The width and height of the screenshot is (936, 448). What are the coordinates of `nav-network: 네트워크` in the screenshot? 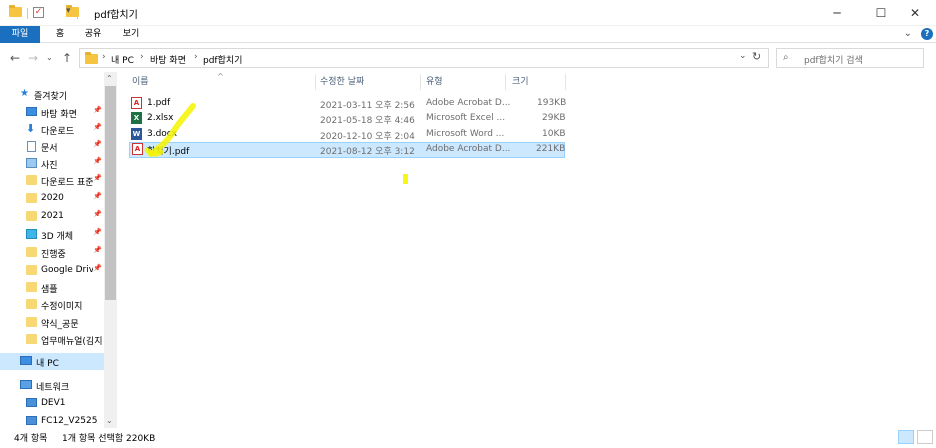 It's located at (52, 385).